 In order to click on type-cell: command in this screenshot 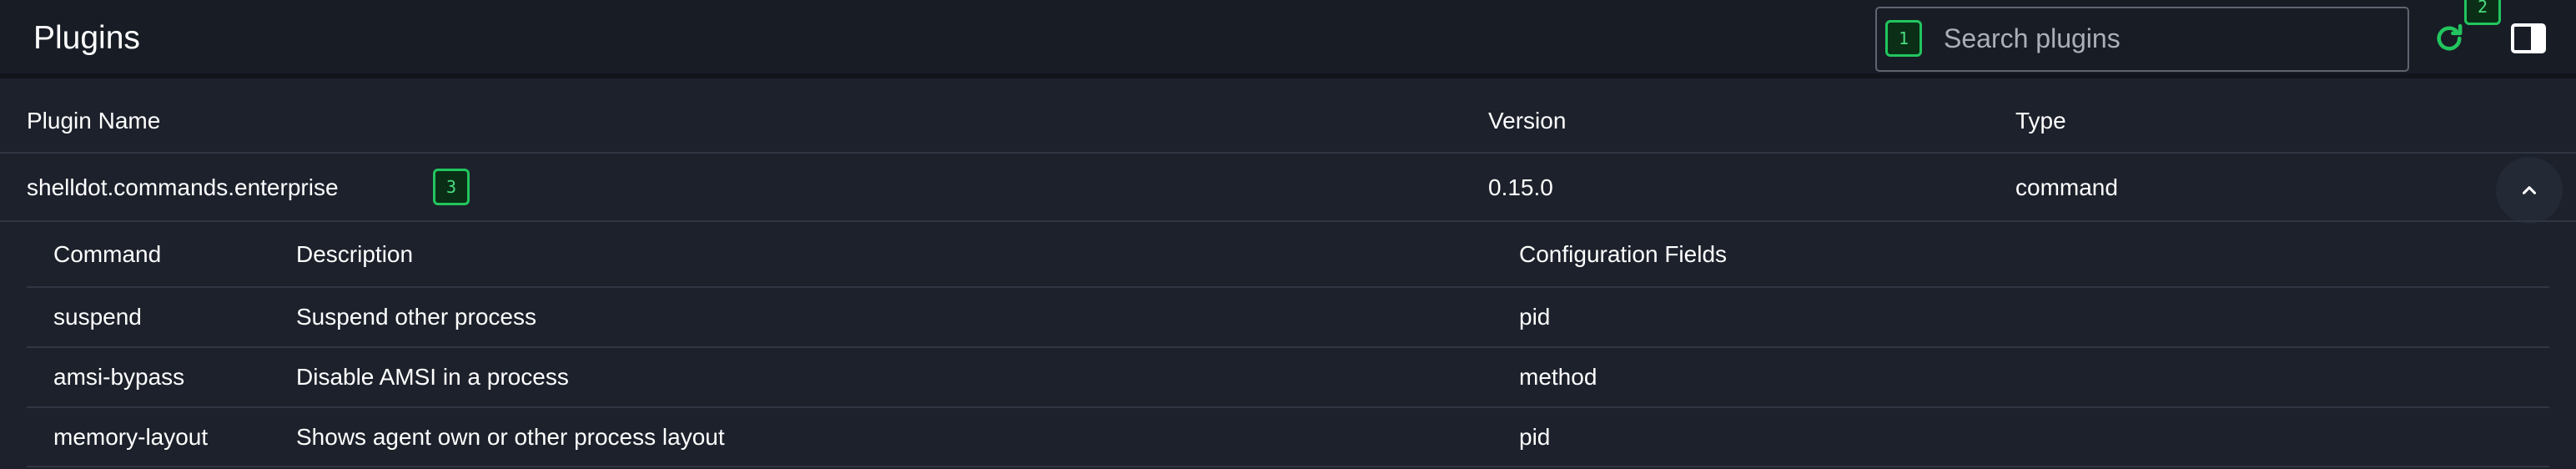, I will do `click(2066, 187)`.